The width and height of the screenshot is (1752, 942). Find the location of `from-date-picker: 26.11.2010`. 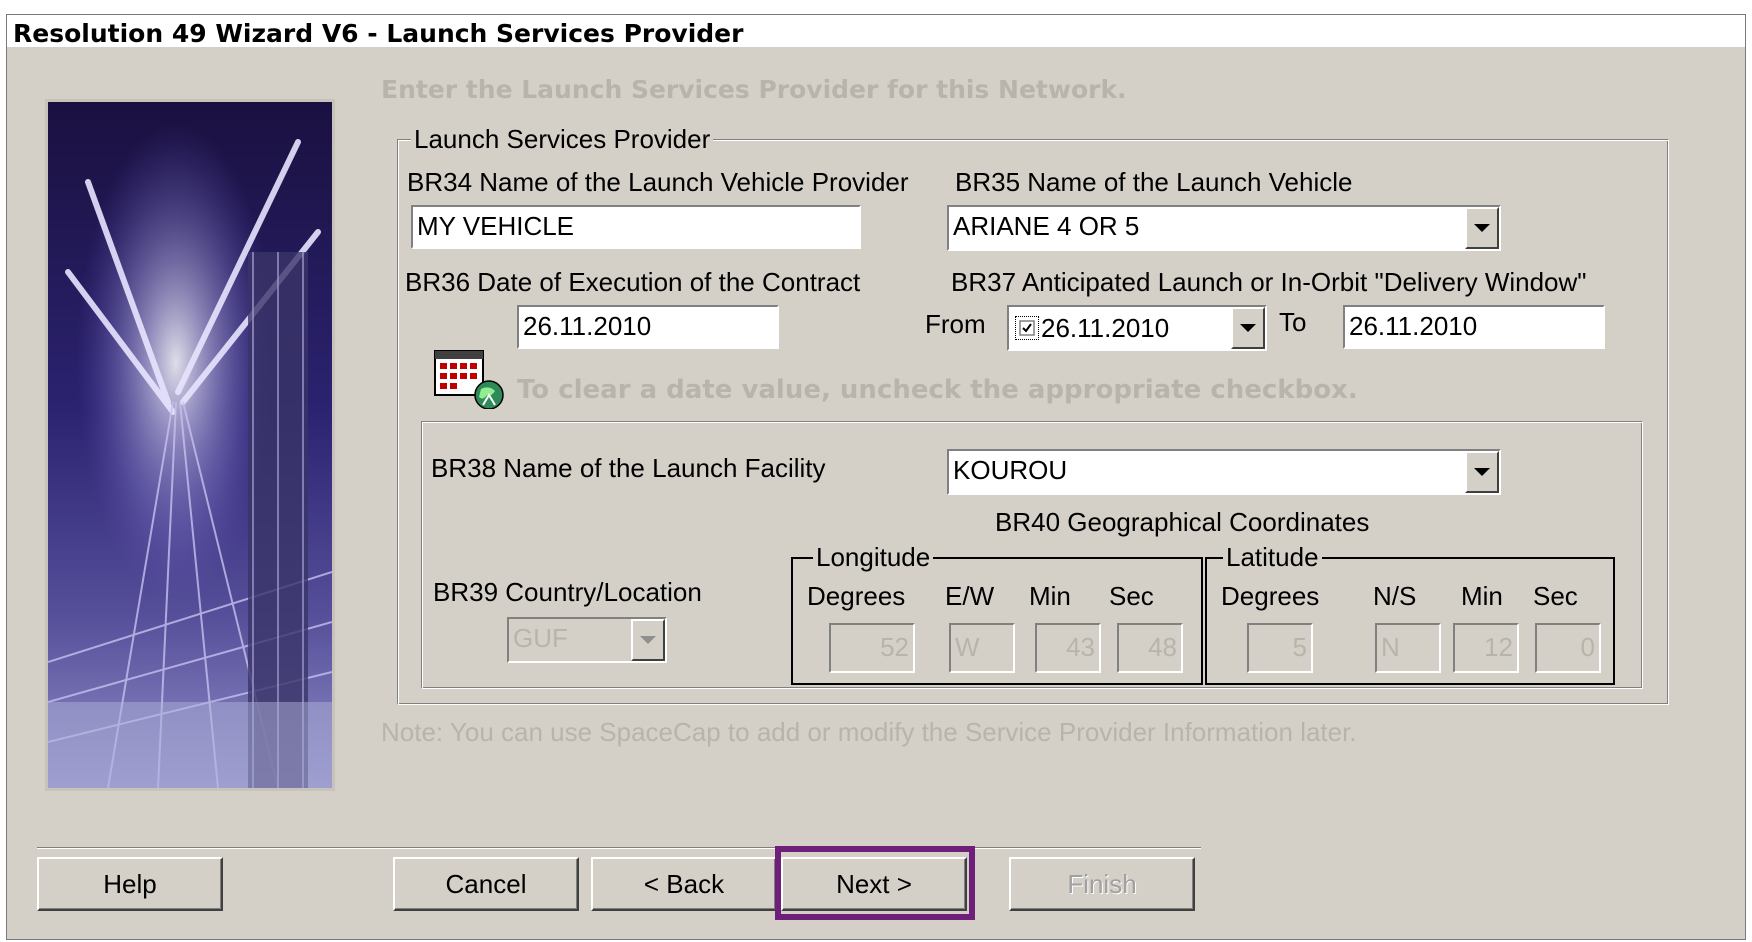

from-date-picker: 26.11.2010 is located at coordinates (1137, 328).